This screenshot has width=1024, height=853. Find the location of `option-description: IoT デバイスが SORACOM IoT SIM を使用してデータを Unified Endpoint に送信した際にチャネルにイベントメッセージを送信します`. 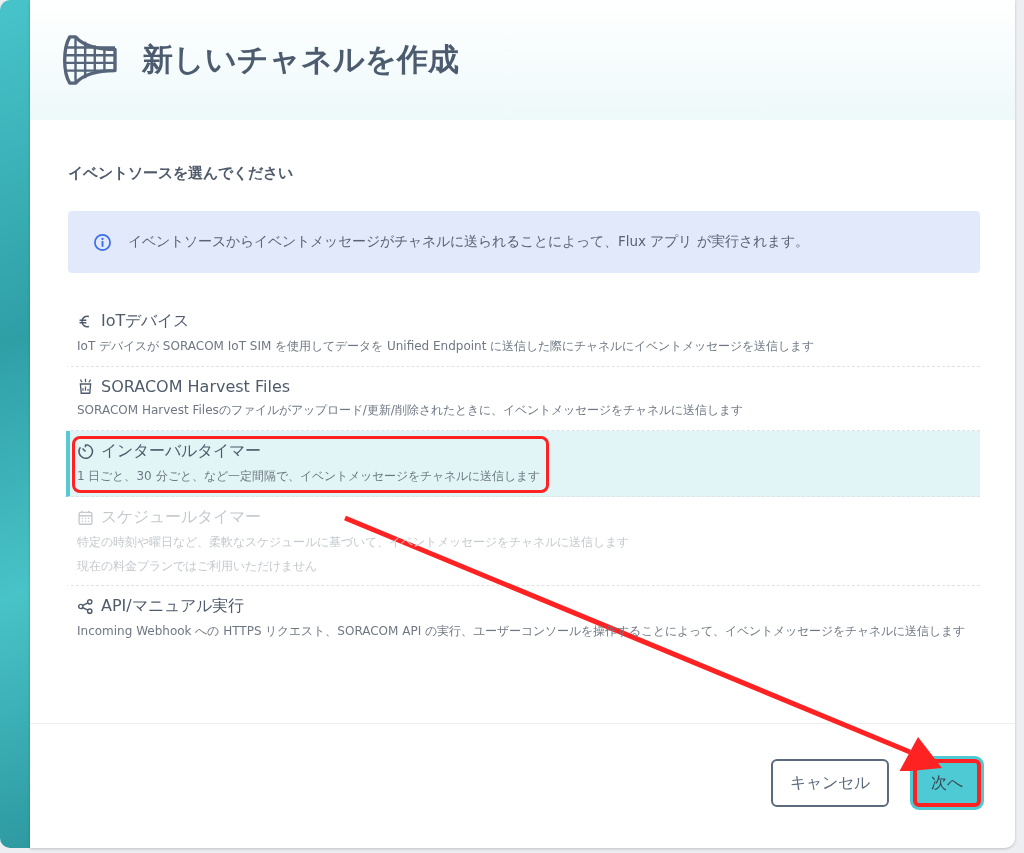

option-description: IoT デバイスが SORACOM IoT SIM を使用してデータを Unified Endpoint に送信した際にチャネルにイベントメッセージを送信します is located at coordinates (446, 346).